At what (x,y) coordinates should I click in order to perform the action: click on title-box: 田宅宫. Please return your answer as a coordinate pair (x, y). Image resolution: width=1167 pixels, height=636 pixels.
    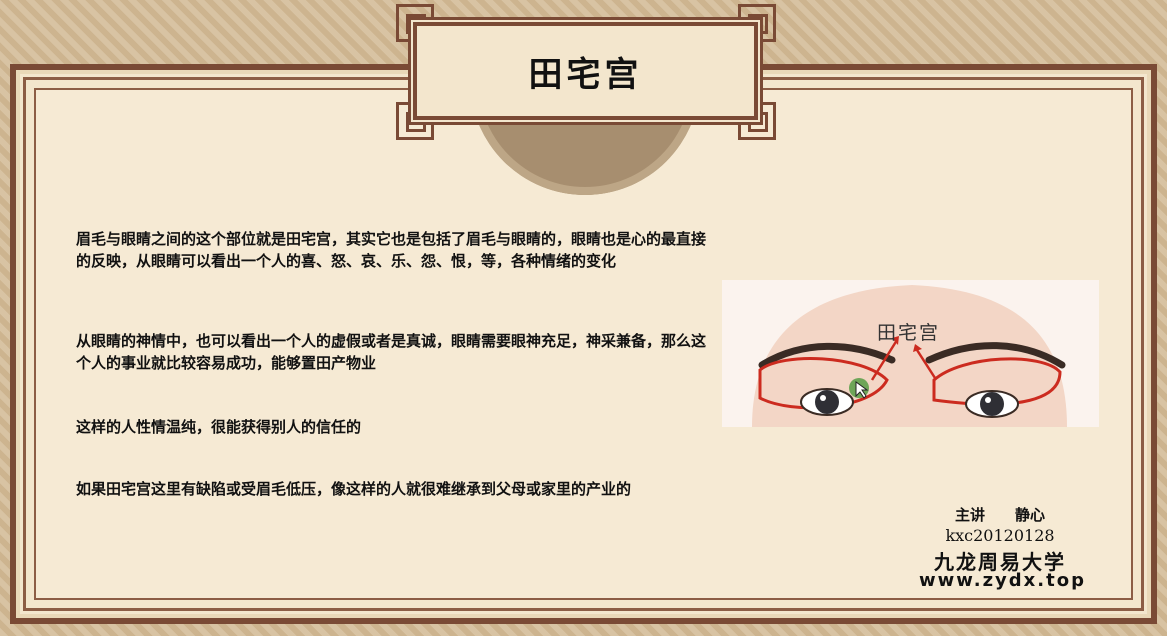
    Looking at the image, I should click on (585, 71).